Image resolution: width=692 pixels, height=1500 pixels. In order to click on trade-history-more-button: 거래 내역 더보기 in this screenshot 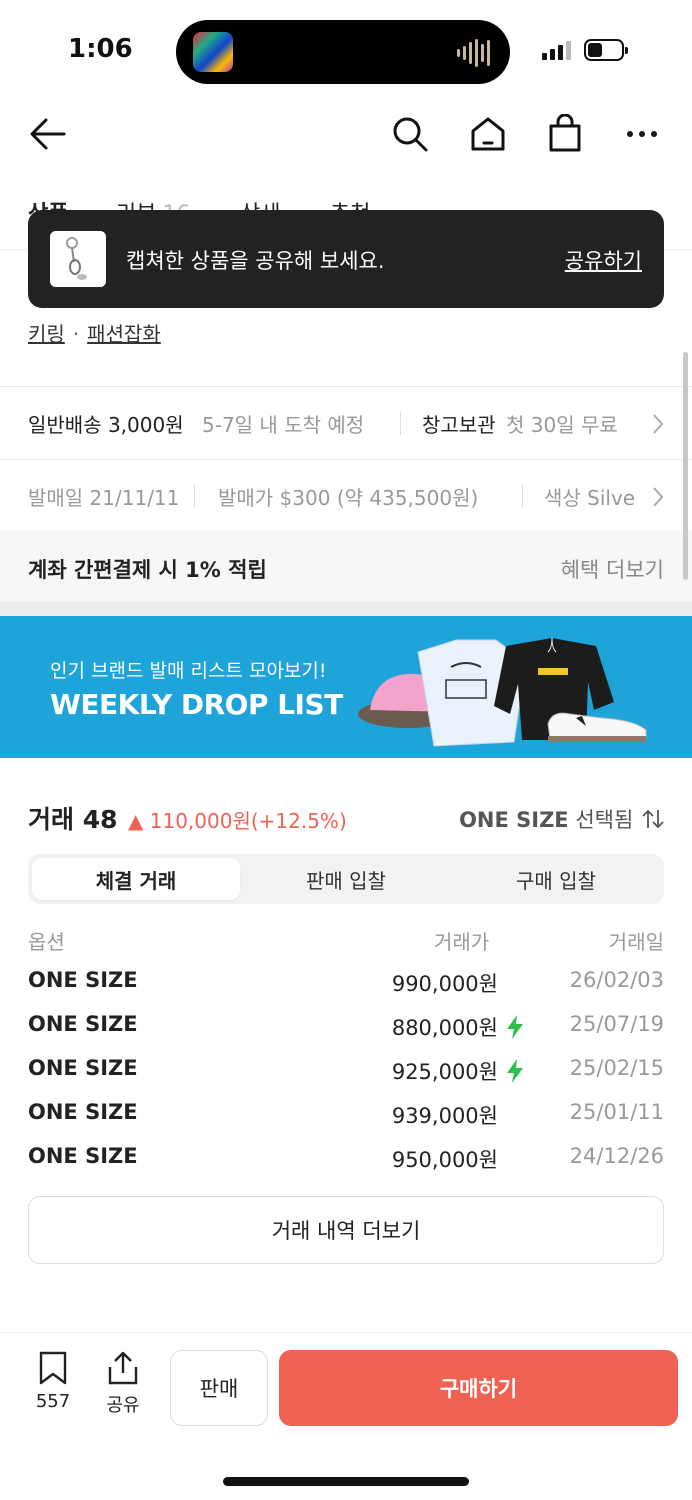, I will do `click(346, 1230)`.